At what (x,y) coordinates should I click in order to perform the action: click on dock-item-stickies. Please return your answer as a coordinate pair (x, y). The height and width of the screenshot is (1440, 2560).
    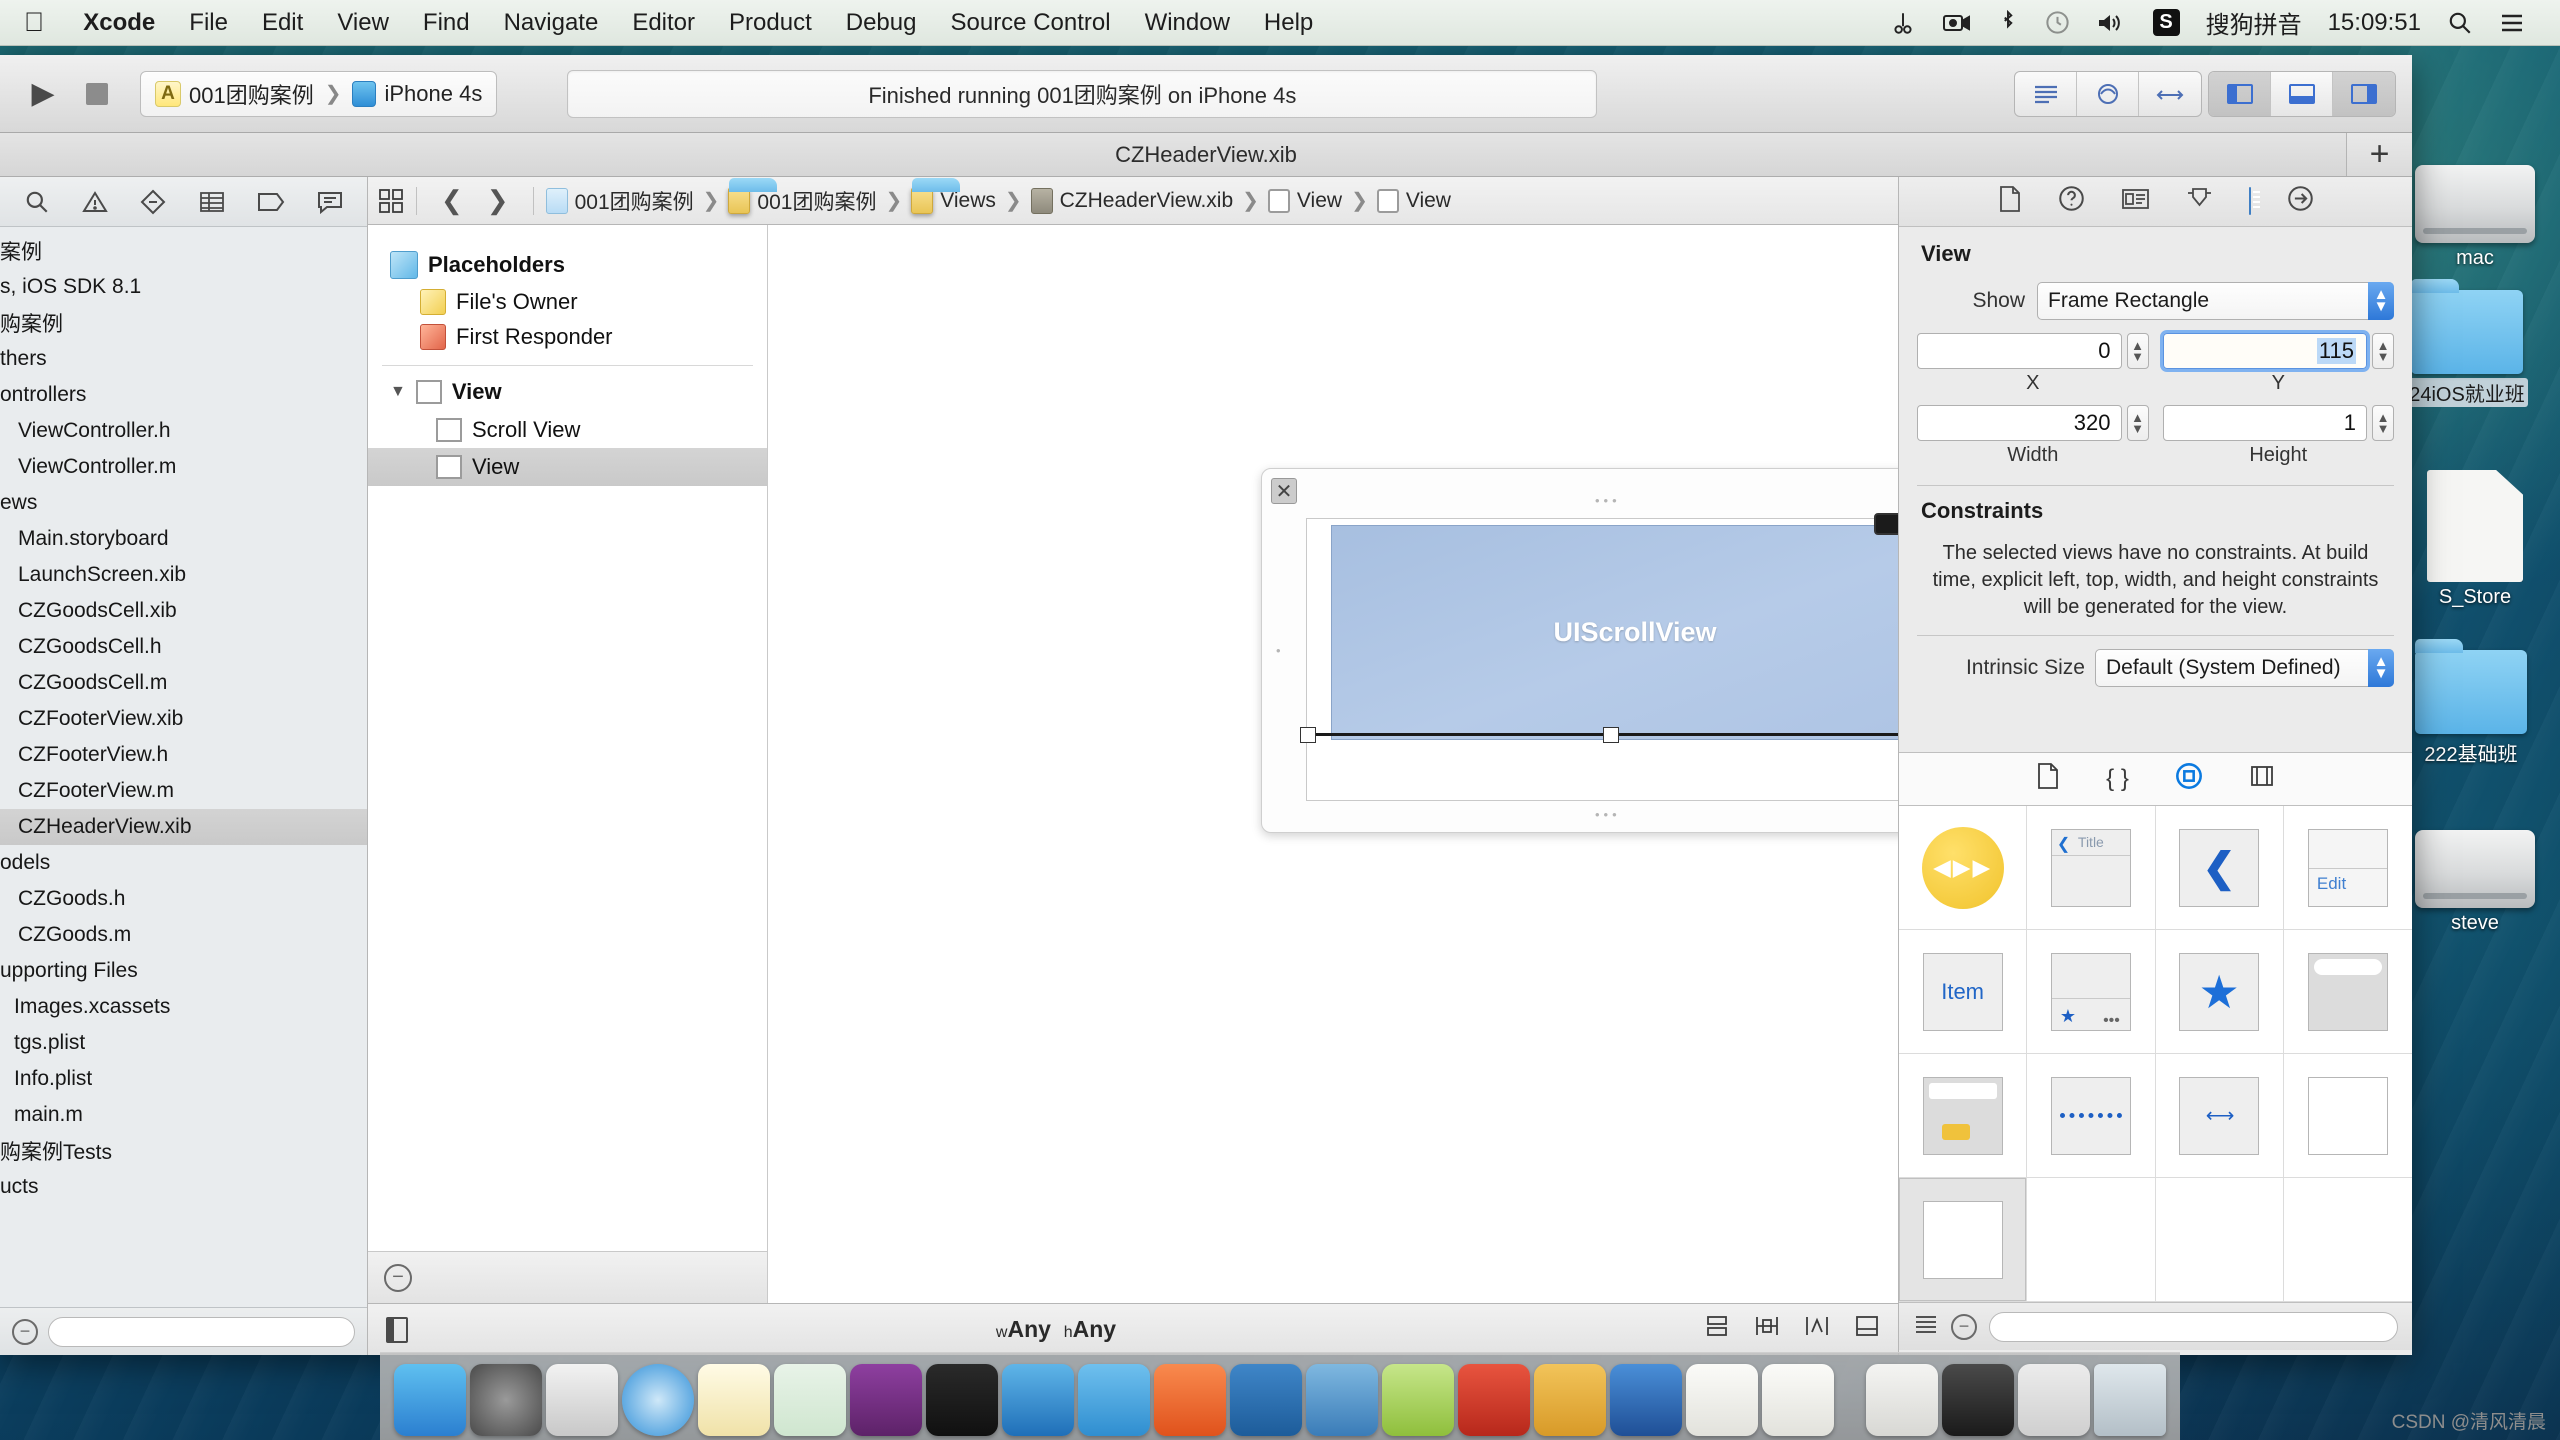
    Looking at the image, I should click on (734, 1400).